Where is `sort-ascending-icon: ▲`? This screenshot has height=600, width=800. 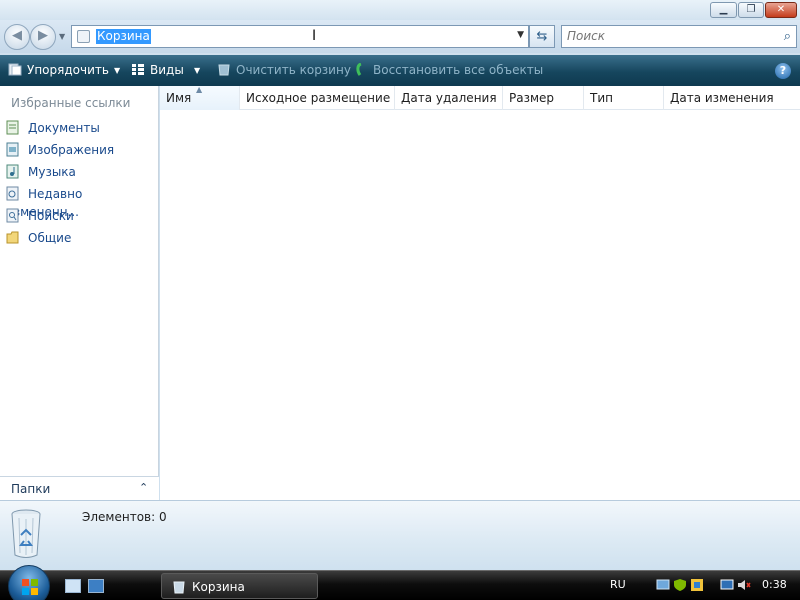 sort-ascending-icon: ▲ is located at coordinates (199, 89).